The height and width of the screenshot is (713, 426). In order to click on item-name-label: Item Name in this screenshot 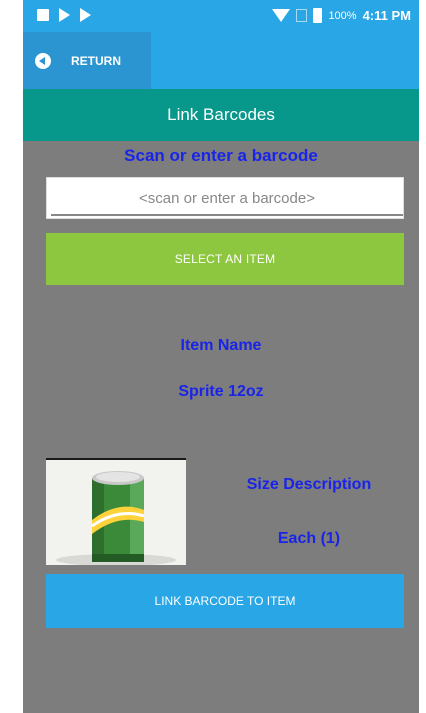, I will do `click(221, 345)`.